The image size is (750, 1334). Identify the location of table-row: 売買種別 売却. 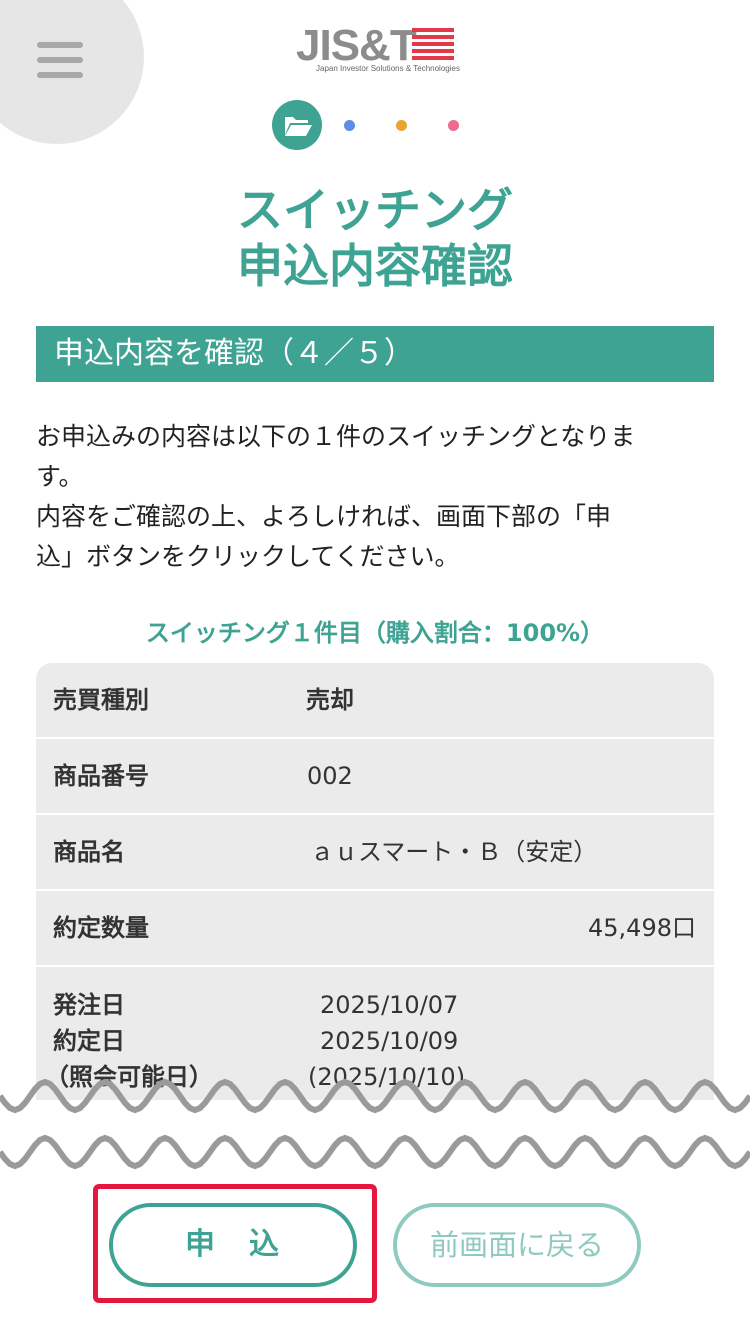
(375, 701).